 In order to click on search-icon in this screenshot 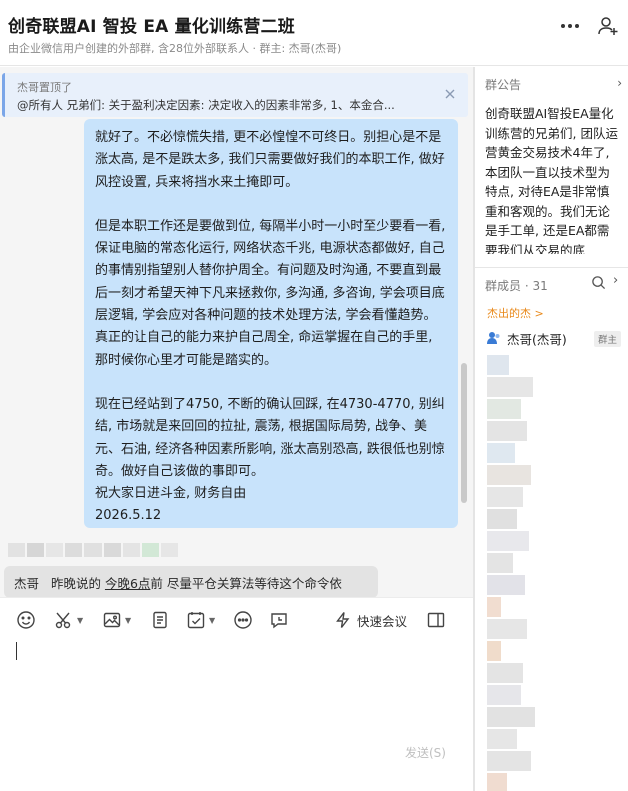, I will do `click(599, 283)`.